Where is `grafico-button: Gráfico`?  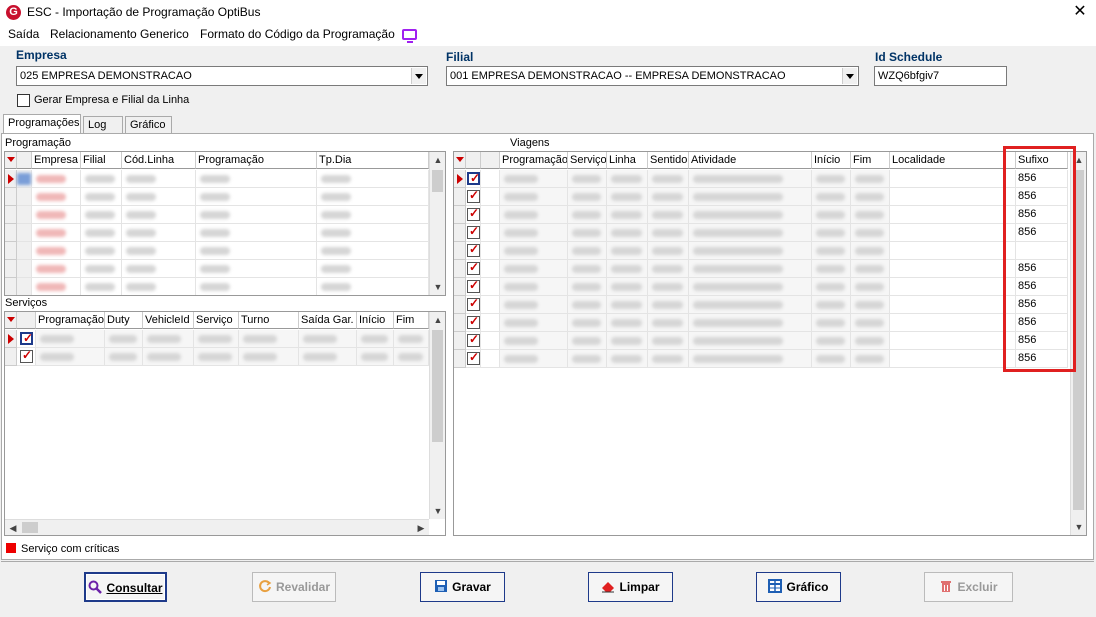 grafico-button: Gráfico is located at coordinates (798, 587).